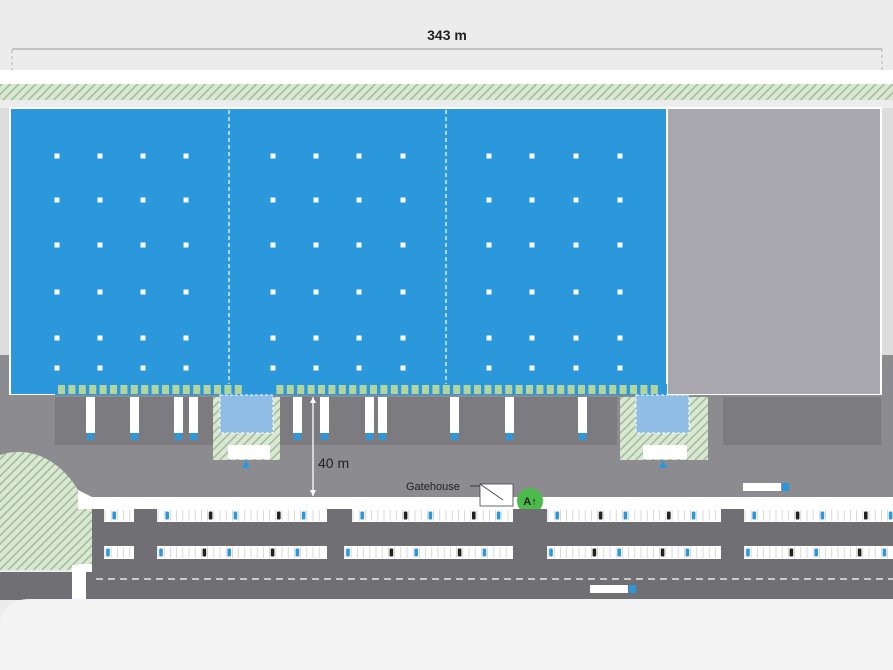 The width and height of the screenshot is (893, 670). I want to click on warehouse-grey-section, so click(774, 251).